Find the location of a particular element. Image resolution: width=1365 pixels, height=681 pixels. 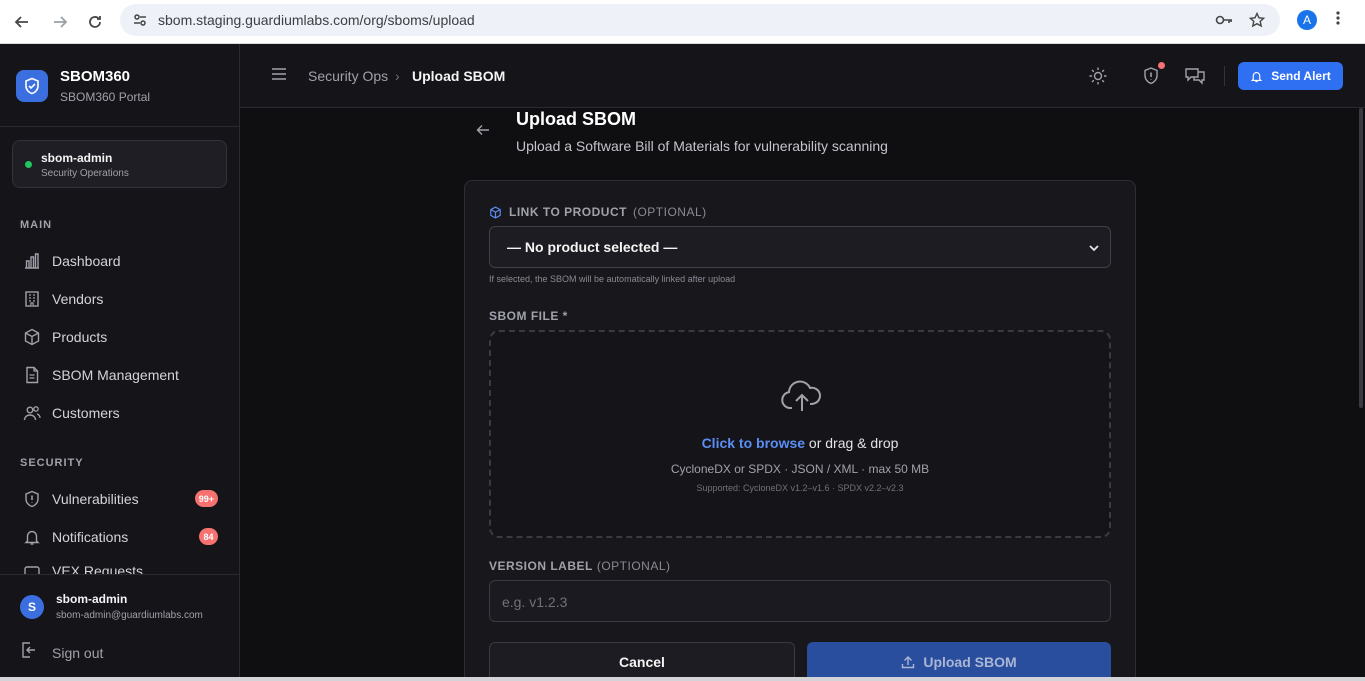

profile-avatar: A is located at coordinates (1307, 20).